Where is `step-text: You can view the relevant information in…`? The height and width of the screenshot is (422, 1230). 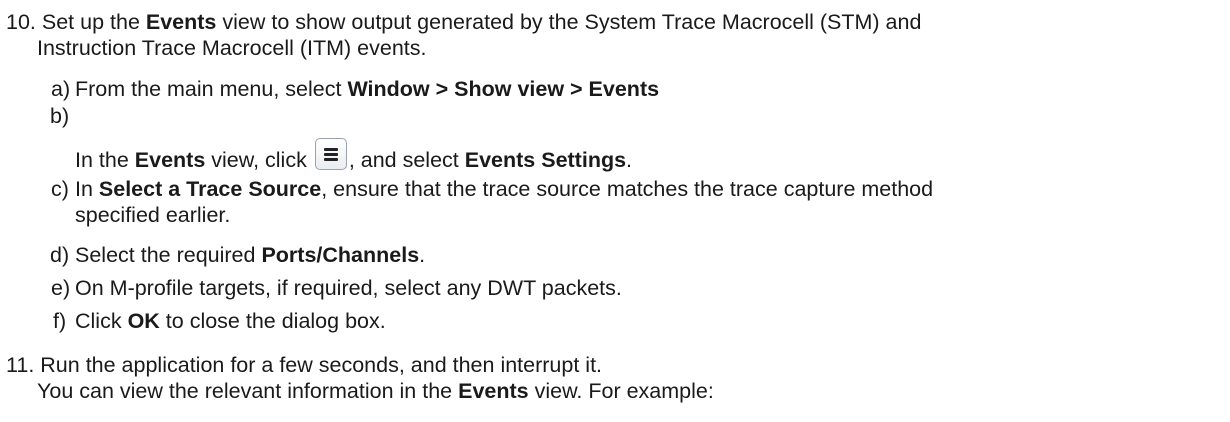 step-text: You can view the relevant information in… is located at coordinates (248, 391).